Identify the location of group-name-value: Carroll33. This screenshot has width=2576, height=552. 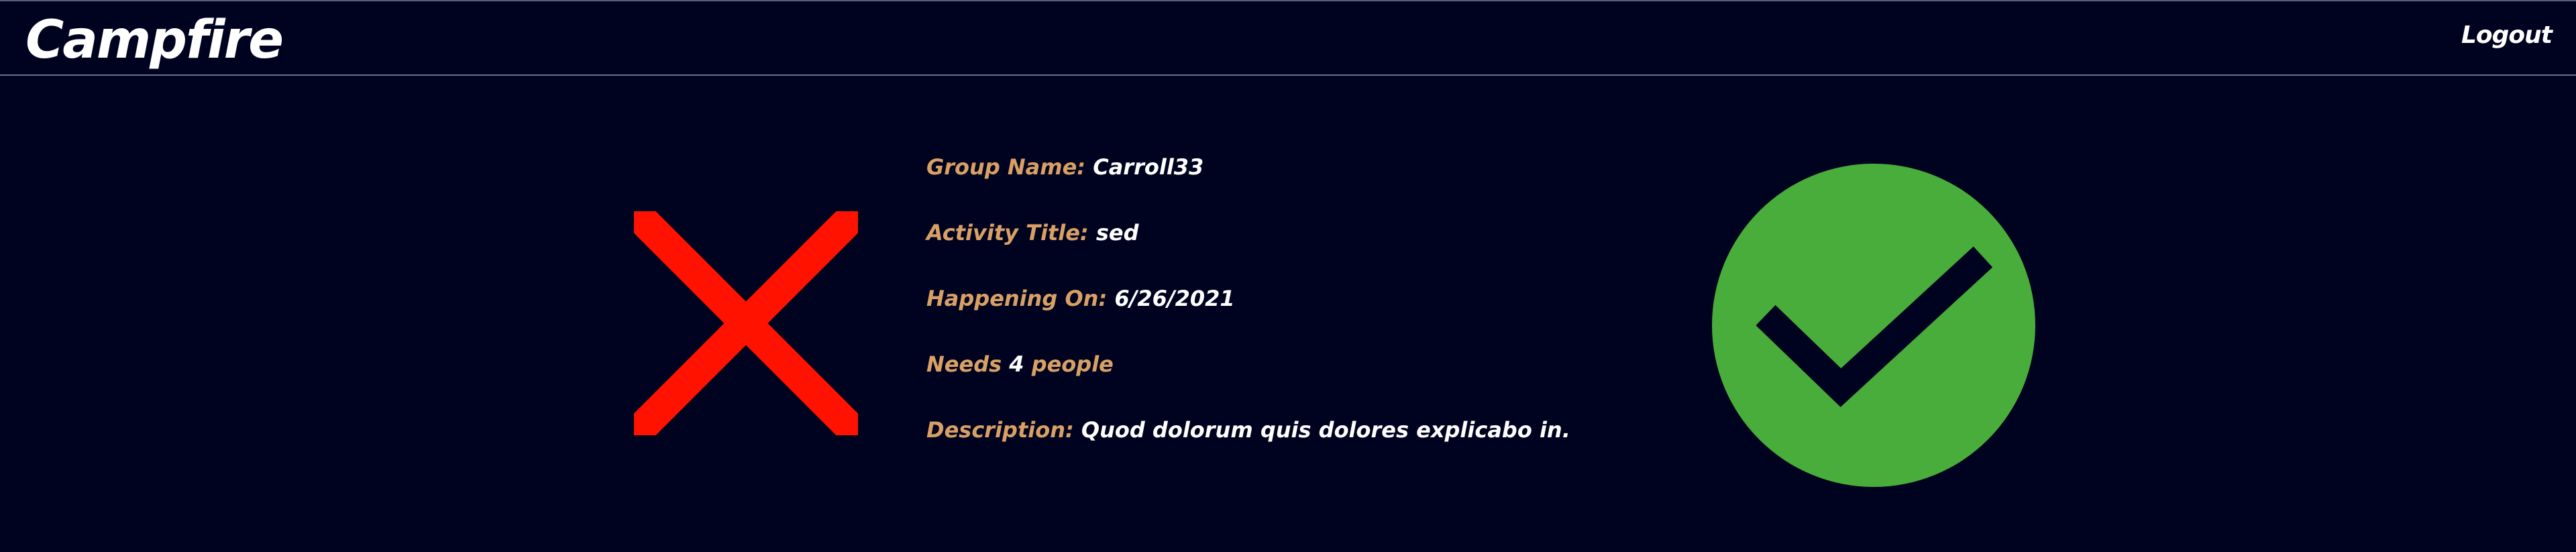
(1148, 167).